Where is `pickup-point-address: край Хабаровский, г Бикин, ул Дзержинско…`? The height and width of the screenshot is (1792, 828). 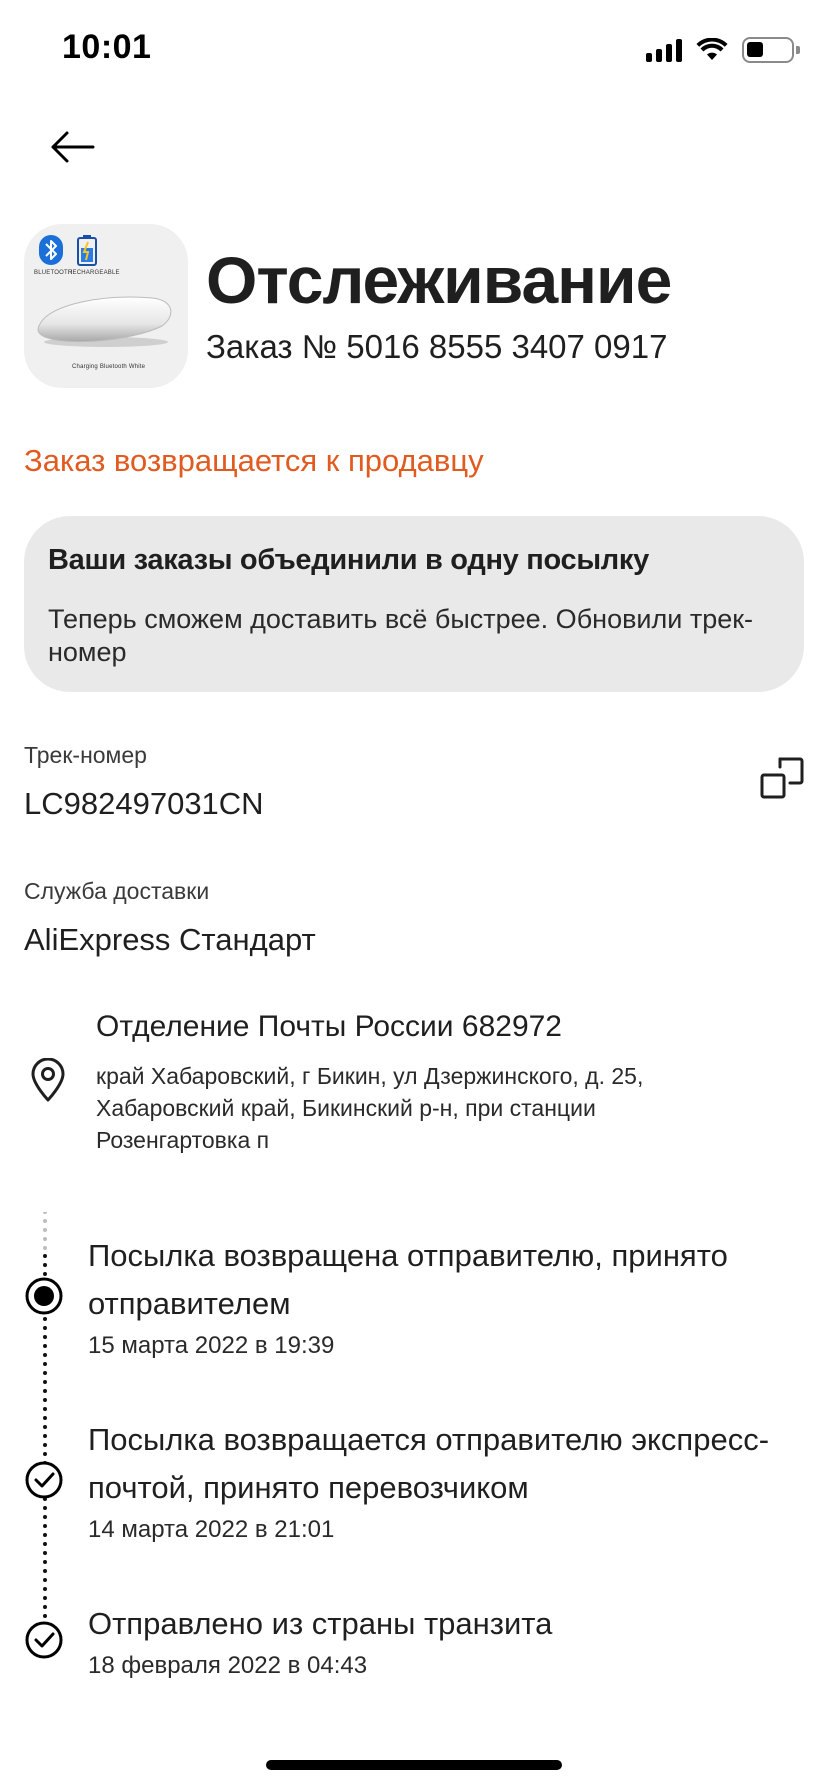 pickup-point-address: край Хабаровский, г Бикин, ул Дзержинско… is located at coordinates (370, 1108).